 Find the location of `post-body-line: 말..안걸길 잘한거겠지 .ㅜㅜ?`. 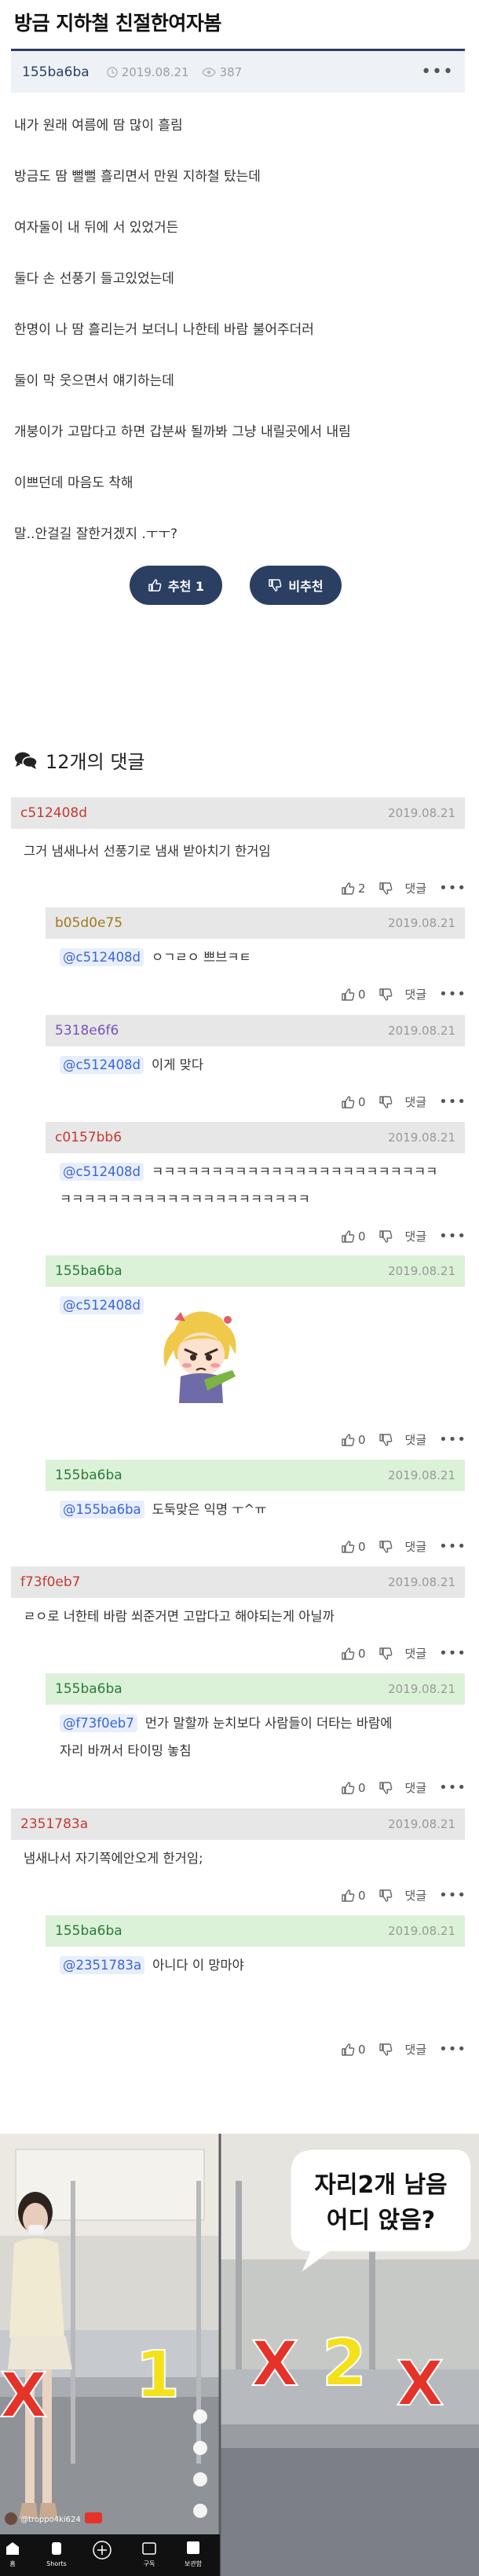

post-body-line: 말..안걸길 잘한거겠지 .ㅜㅜ? is located at coordinates (96, 534).